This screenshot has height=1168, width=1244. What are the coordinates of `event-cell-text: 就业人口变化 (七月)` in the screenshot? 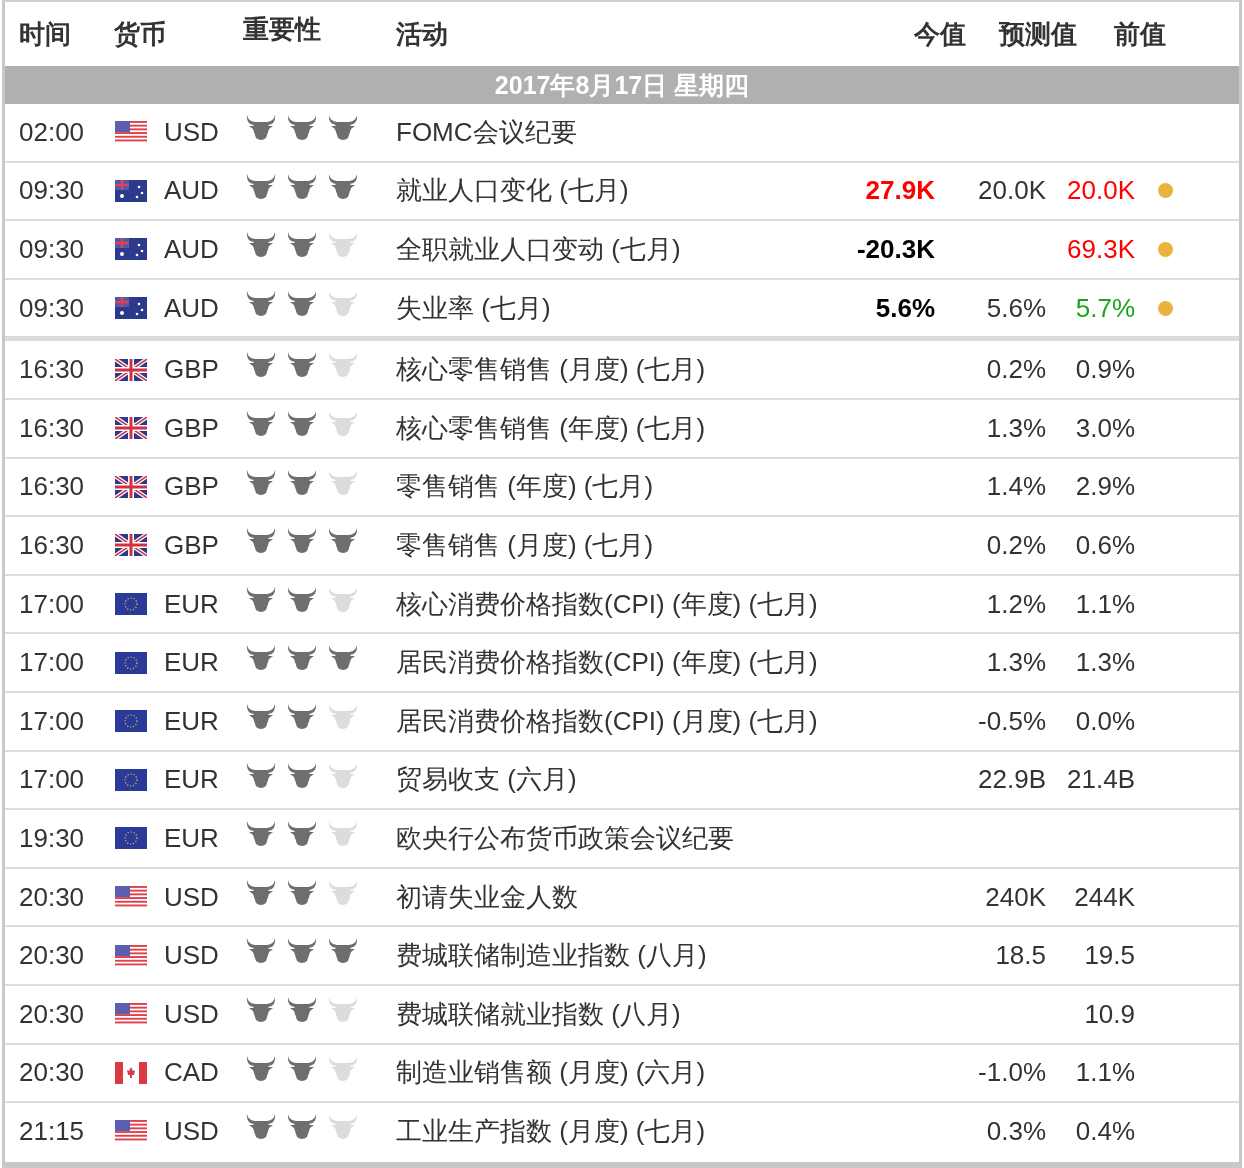 It's located at (513, 191).